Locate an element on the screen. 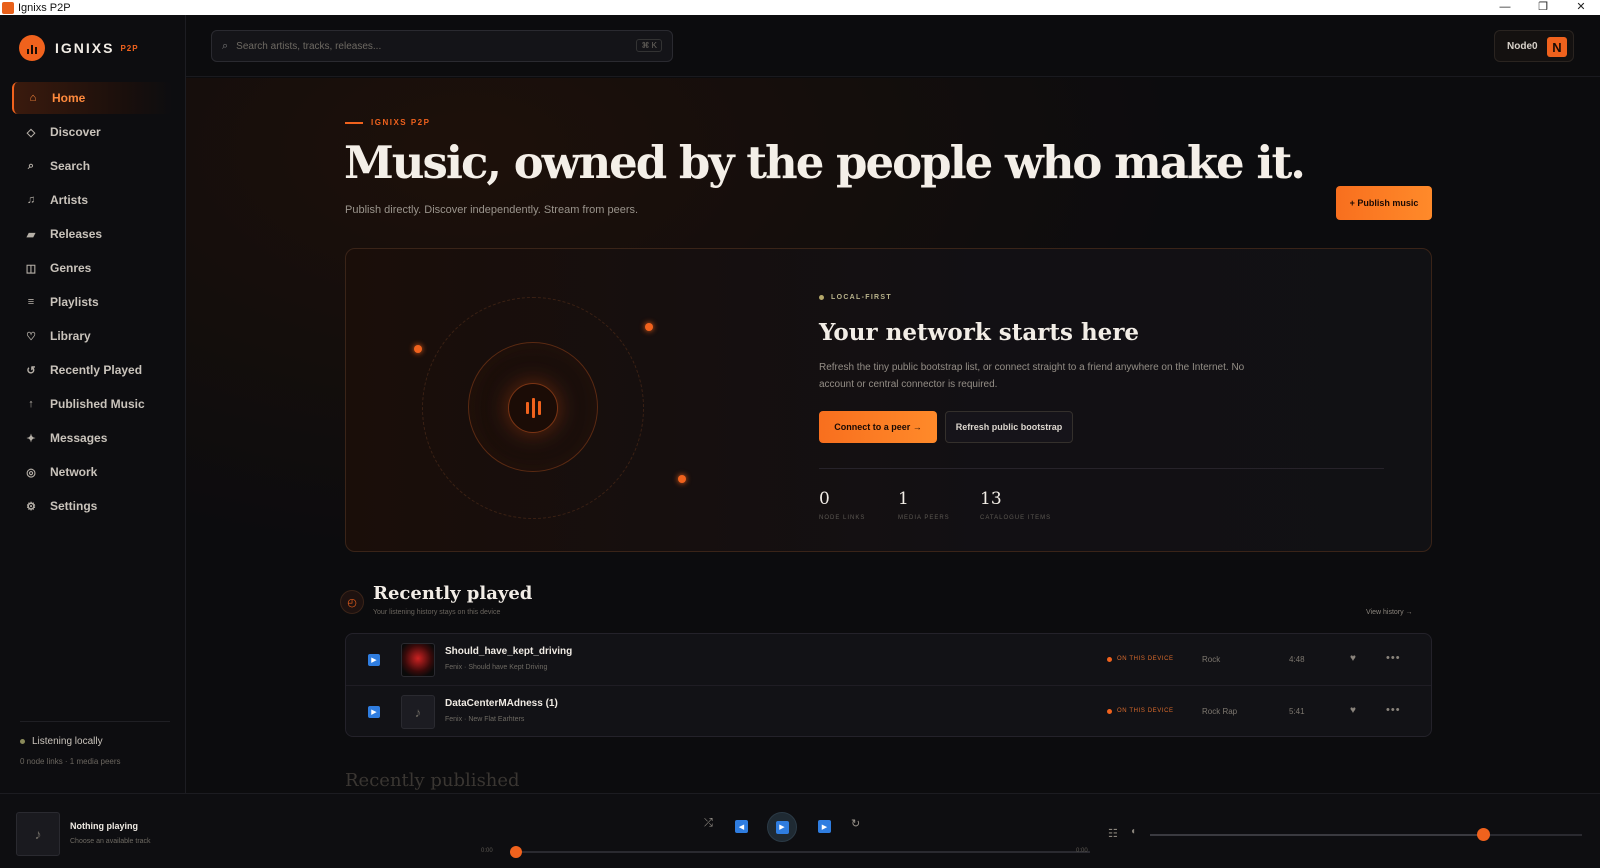 This screenshot has width=1600, height=868. stat-label: MEDIA PEERS is located at coordinates (924, 518).